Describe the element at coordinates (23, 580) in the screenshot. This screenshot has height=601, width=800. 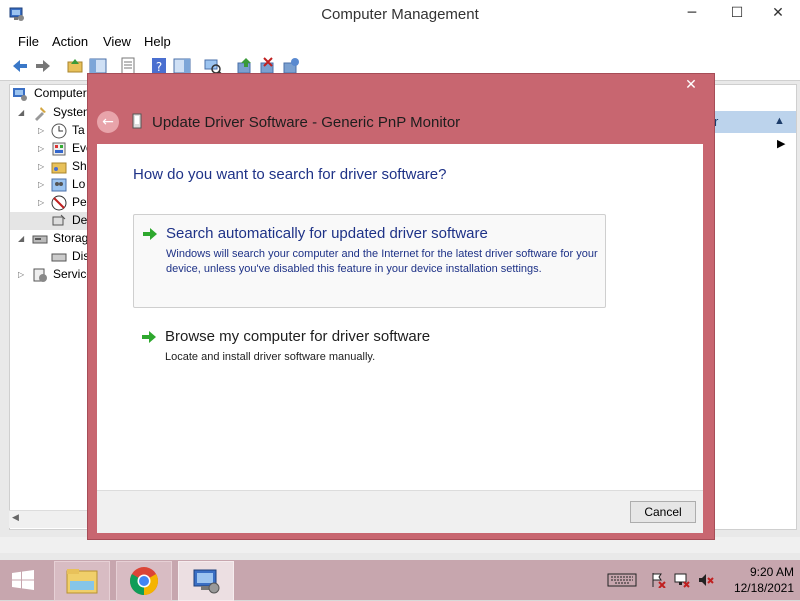
I see `start-windows-icon` at that location.